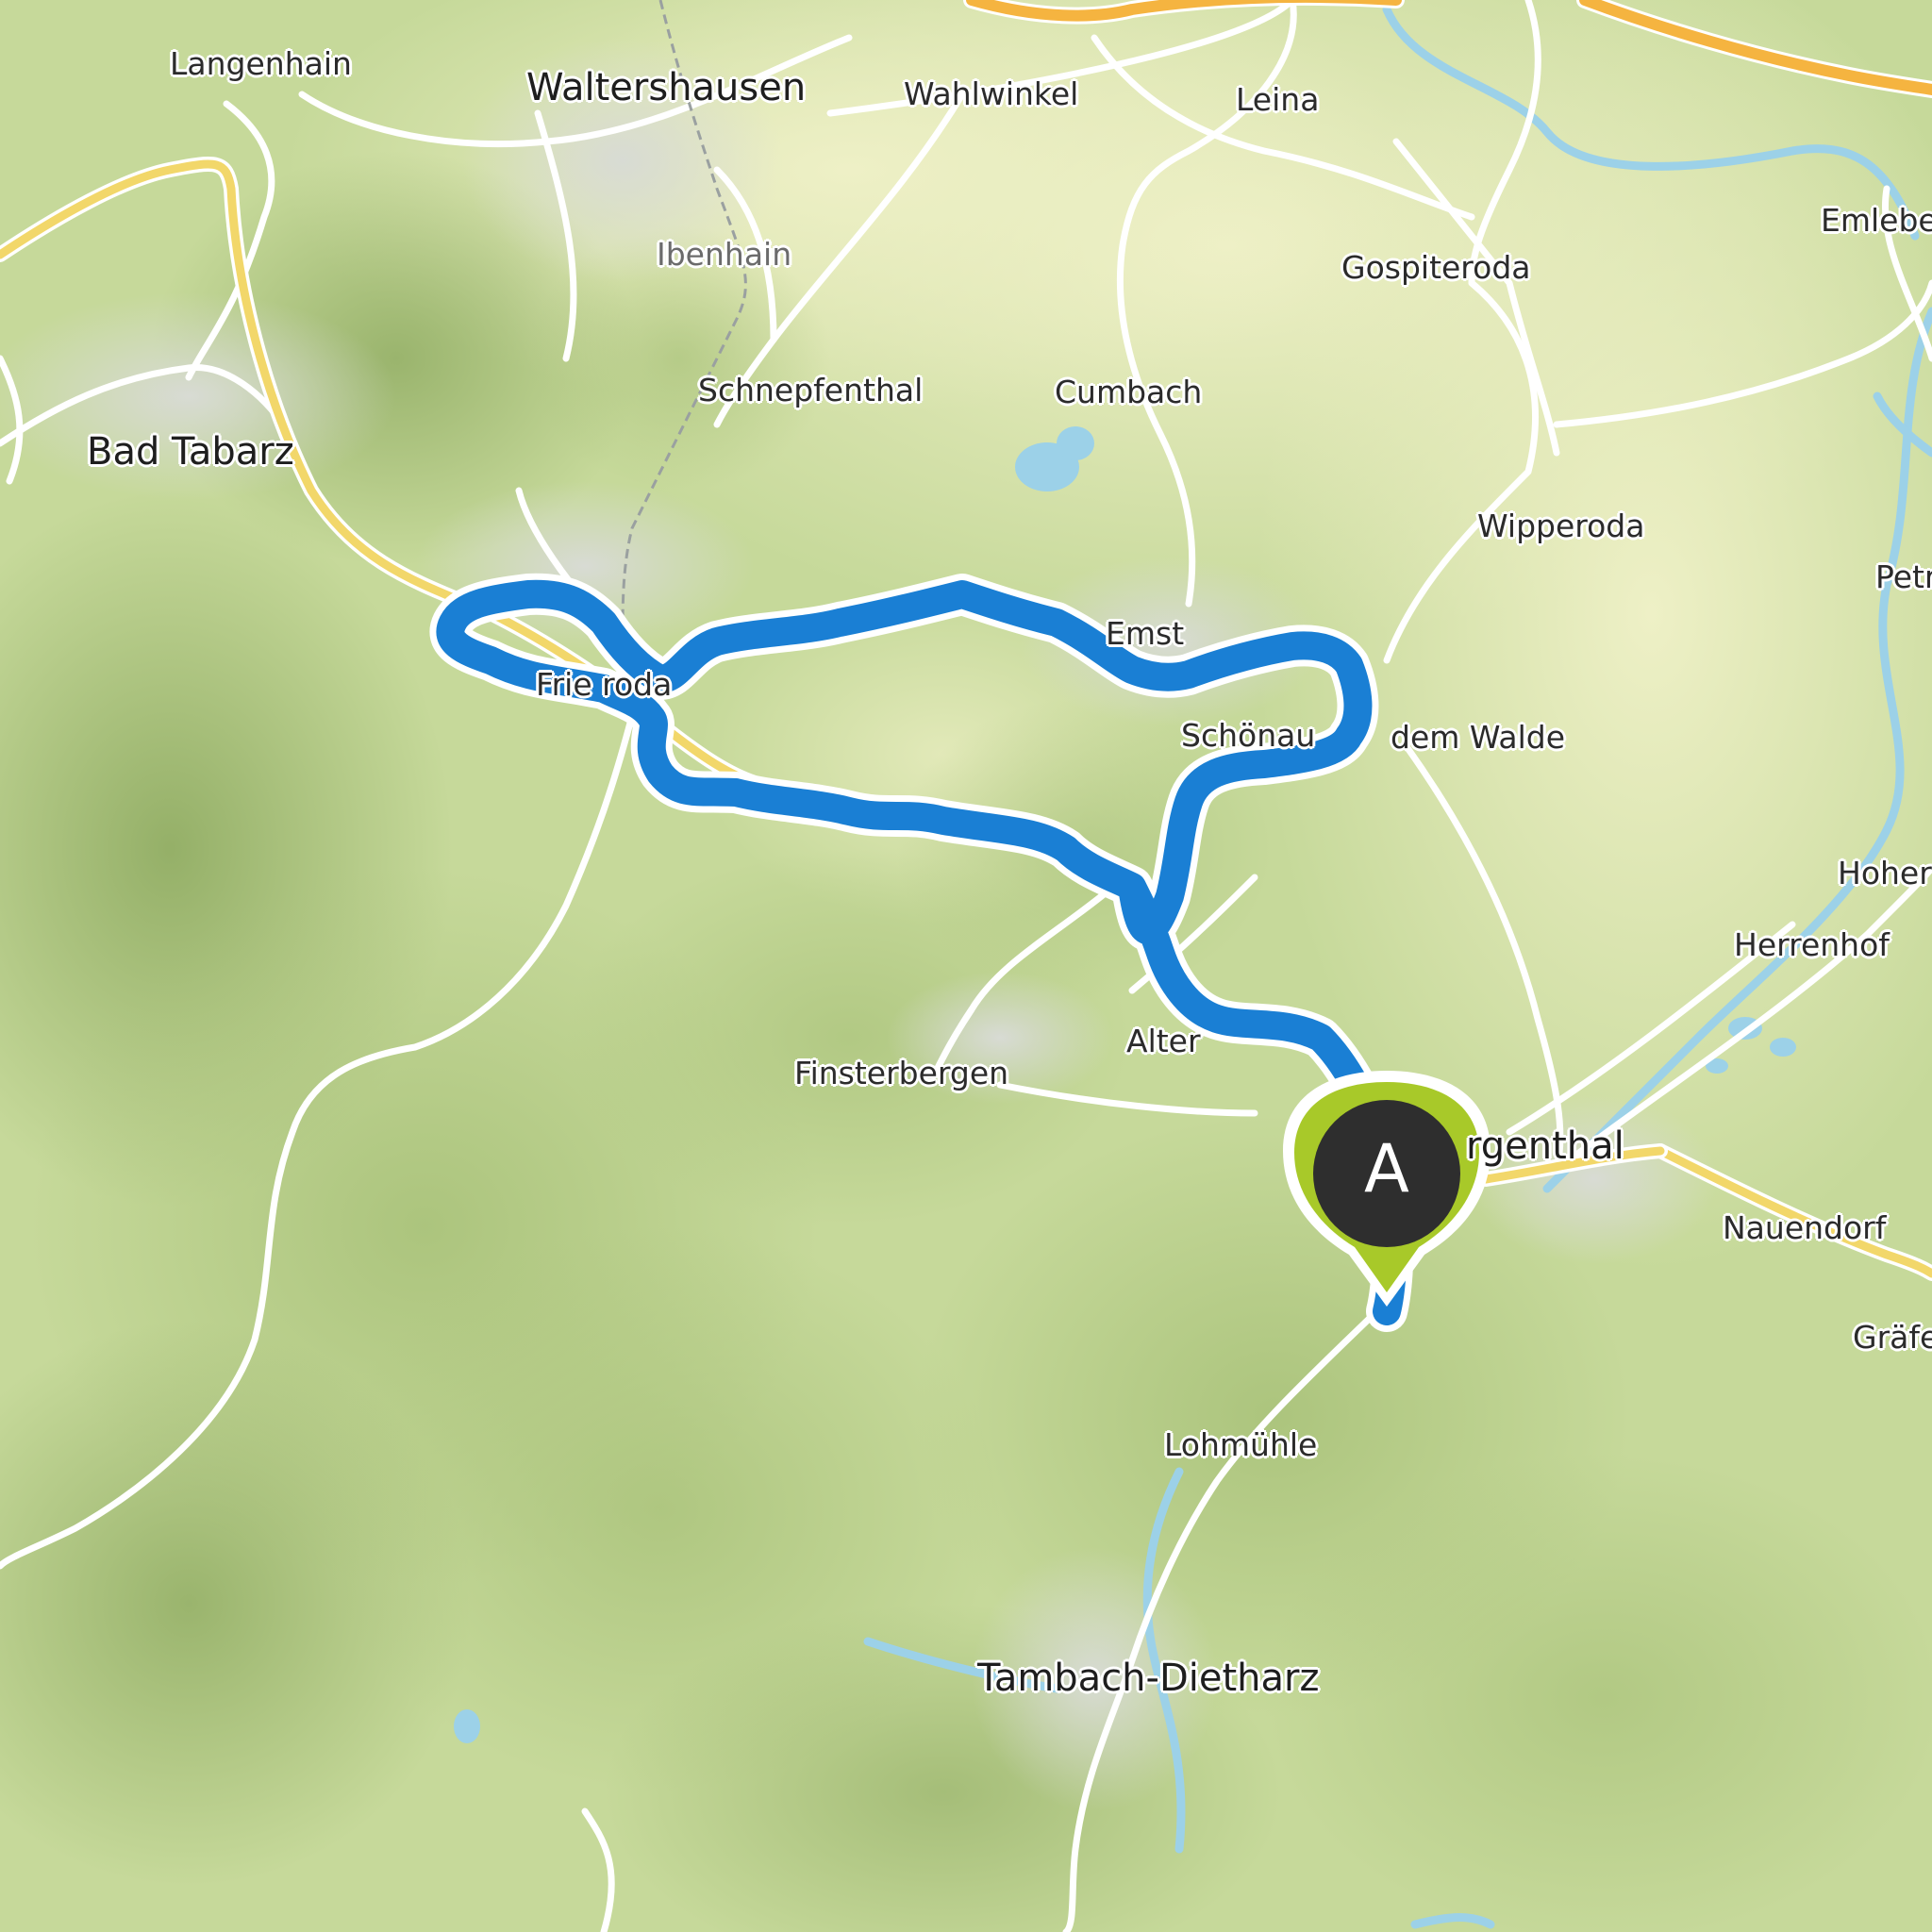 The height and width of the screenshot is (1932, 1932). I want to click on place-label-gospiteroda: Gospiteroda, so click(1436, 268).